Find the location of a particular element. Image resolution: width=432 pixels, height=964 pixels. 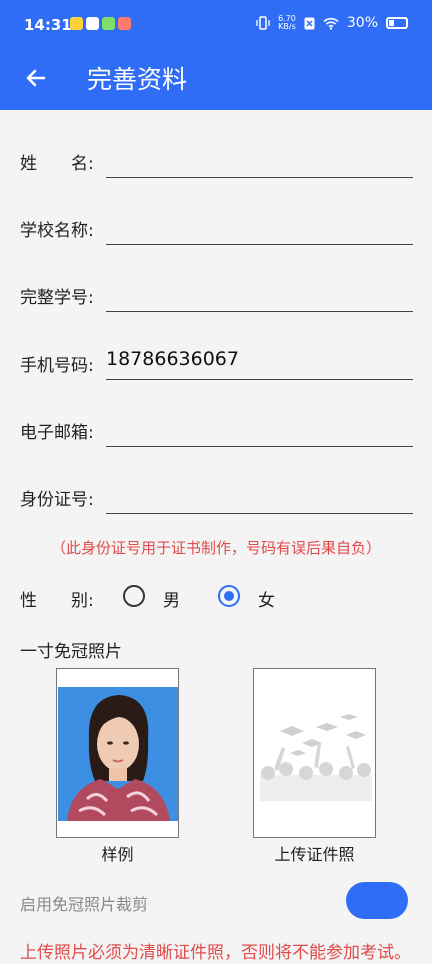

school-label: 学校名称: is located at coordinates (57, 231).